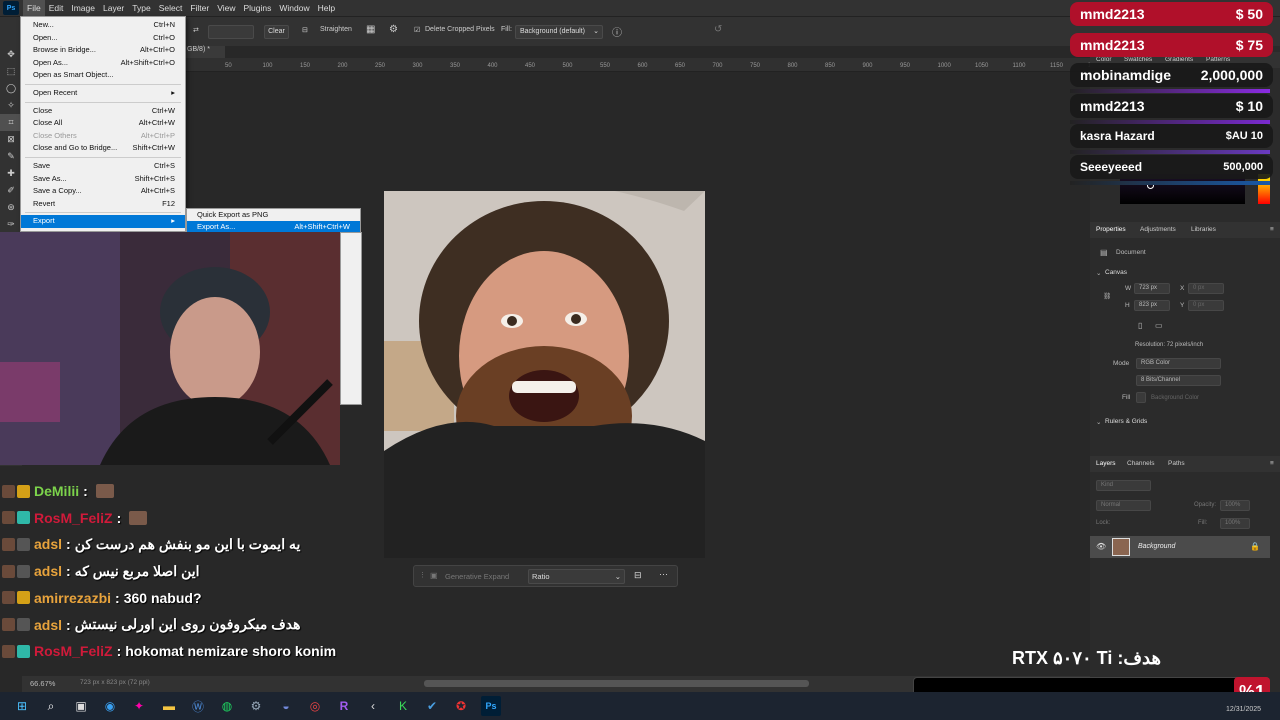  I want to click on y-field: 0 px, so click(1206, 305).